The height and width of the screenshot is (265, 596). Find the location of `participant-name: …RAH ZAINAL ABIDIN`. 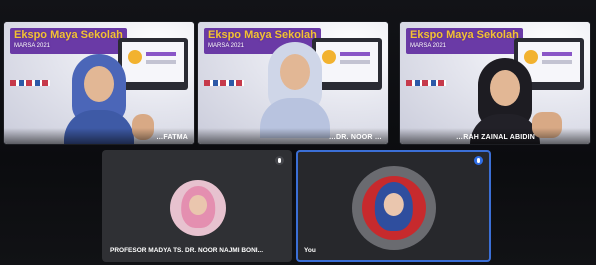

participant-name: …RAH ZAINAL ABIDIN is located at coordinates (496, 137).